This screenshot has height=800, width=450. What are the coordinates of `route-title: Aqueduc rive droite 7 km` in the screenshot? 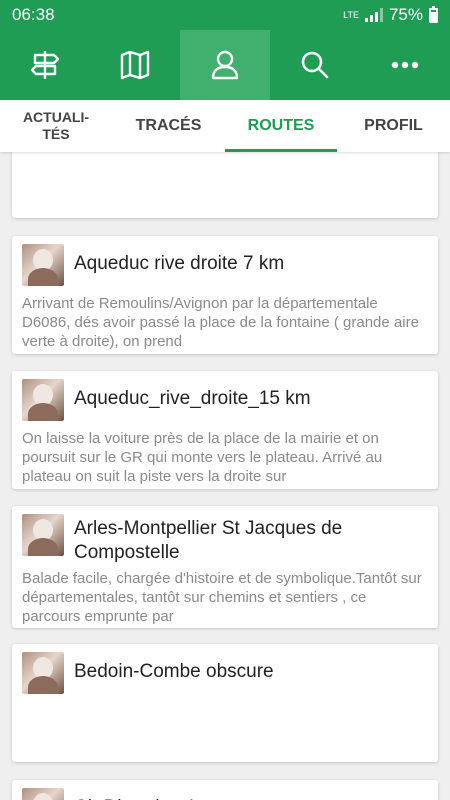 It's located at (179, 263).